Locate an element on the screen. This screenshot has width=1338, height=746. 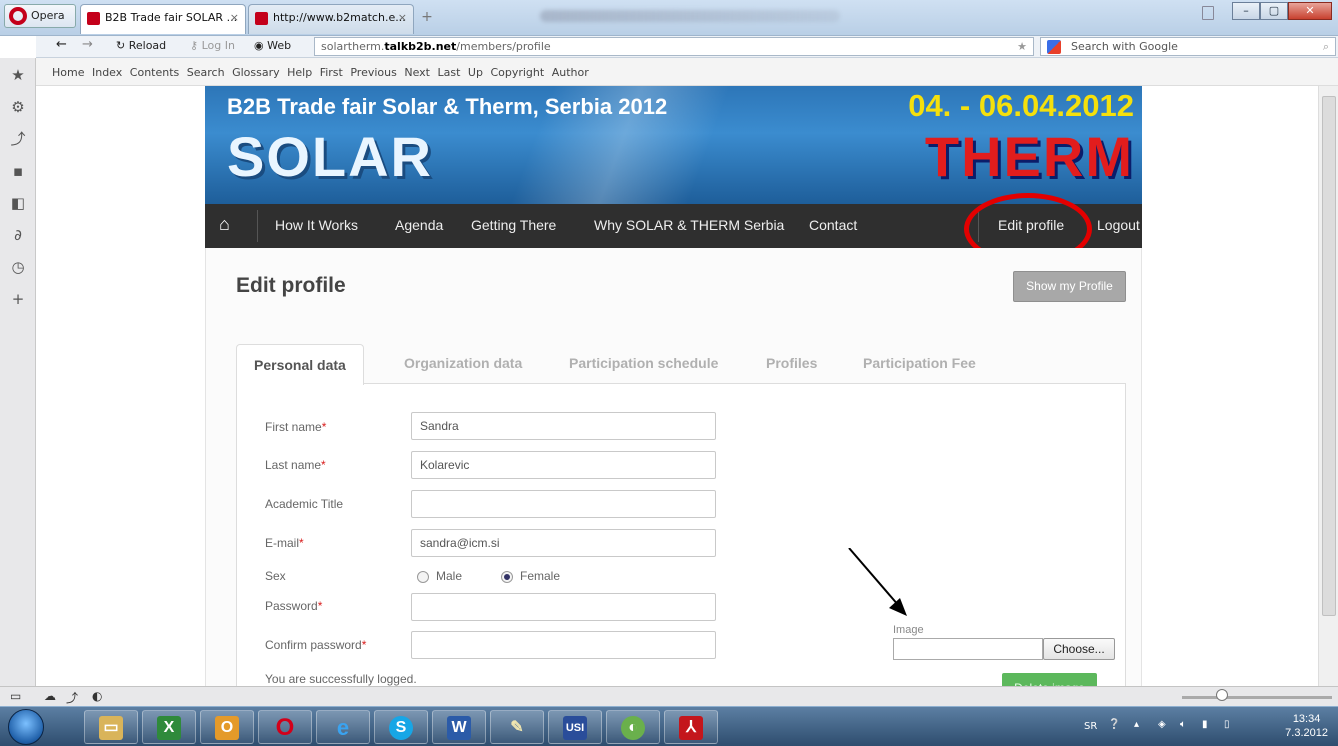
image-file-field is located at coordinates (968, 649).